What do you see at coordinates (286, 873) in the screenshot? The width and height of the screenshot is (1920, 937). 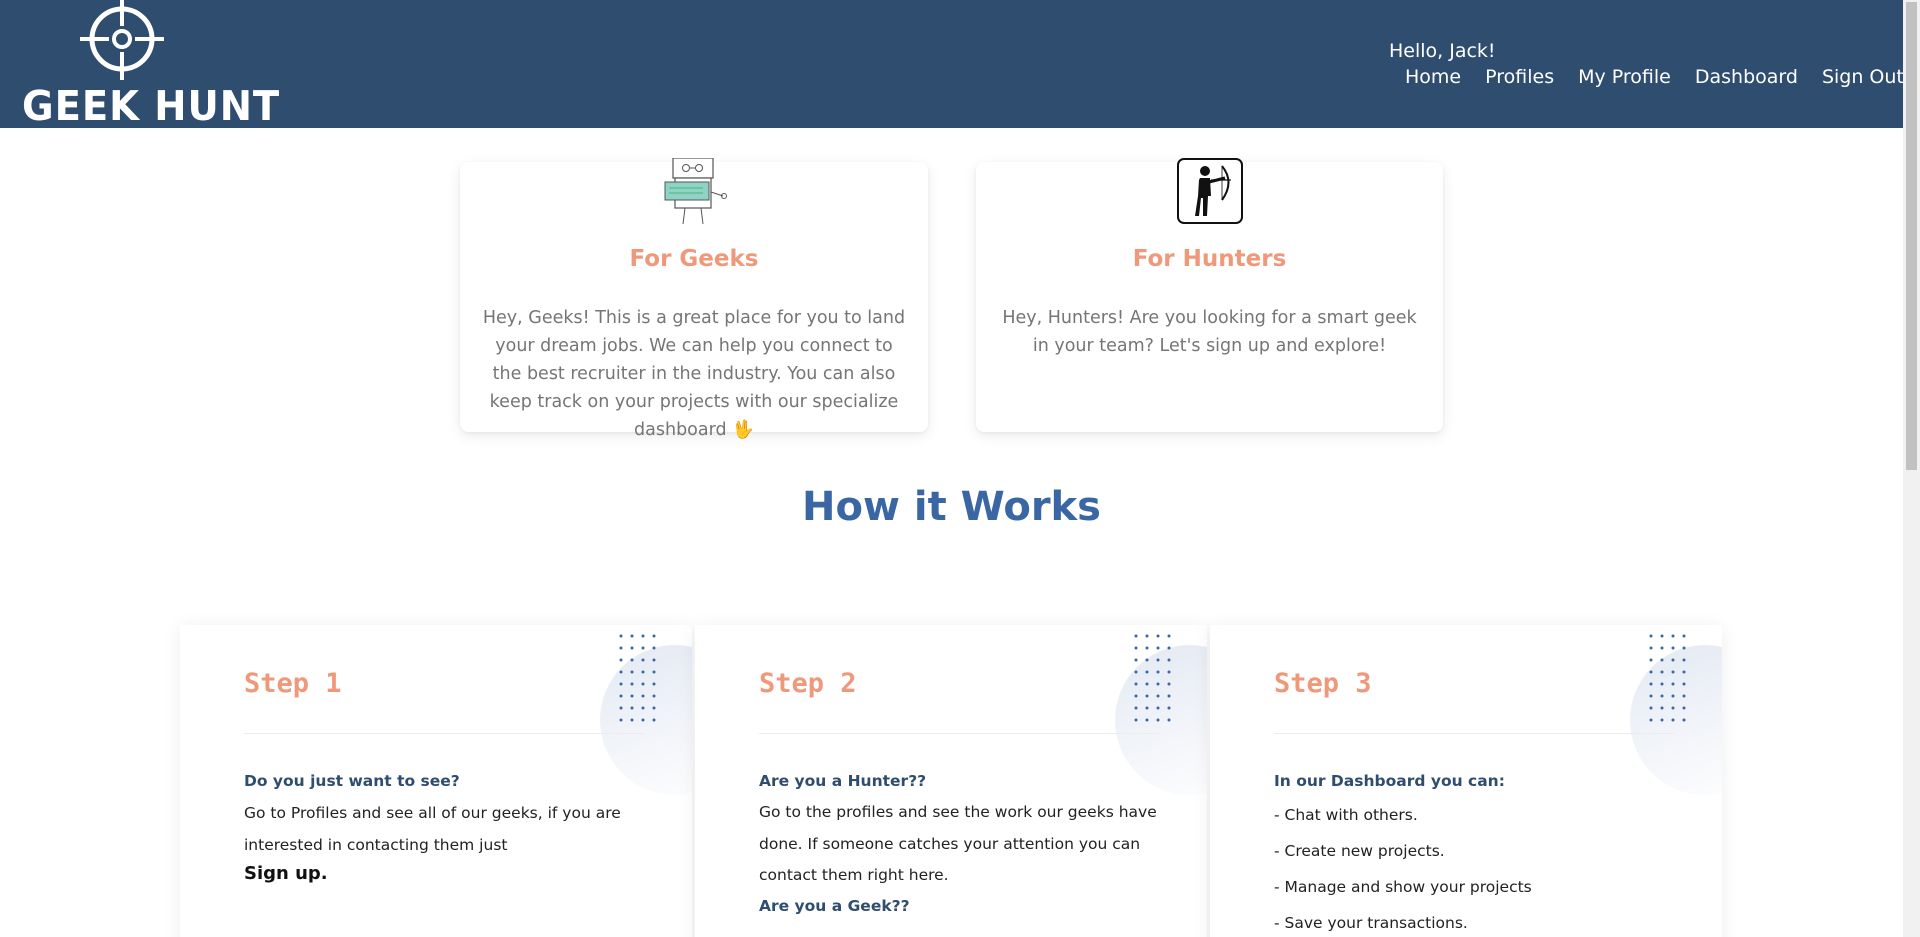 I see `sign-up-text: Sign up.` at bounding box center [286, 873].